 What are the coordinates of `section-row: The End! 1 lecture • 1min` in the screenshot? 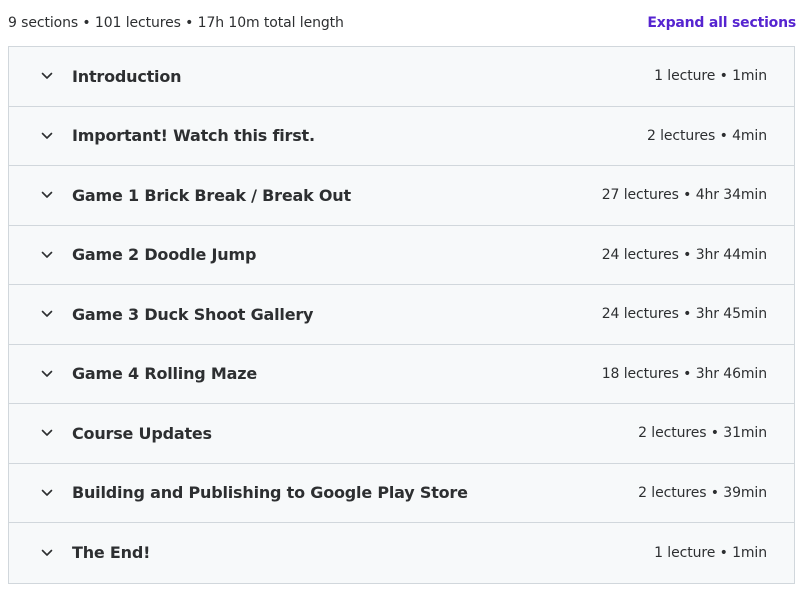 It's located at (401, 553).